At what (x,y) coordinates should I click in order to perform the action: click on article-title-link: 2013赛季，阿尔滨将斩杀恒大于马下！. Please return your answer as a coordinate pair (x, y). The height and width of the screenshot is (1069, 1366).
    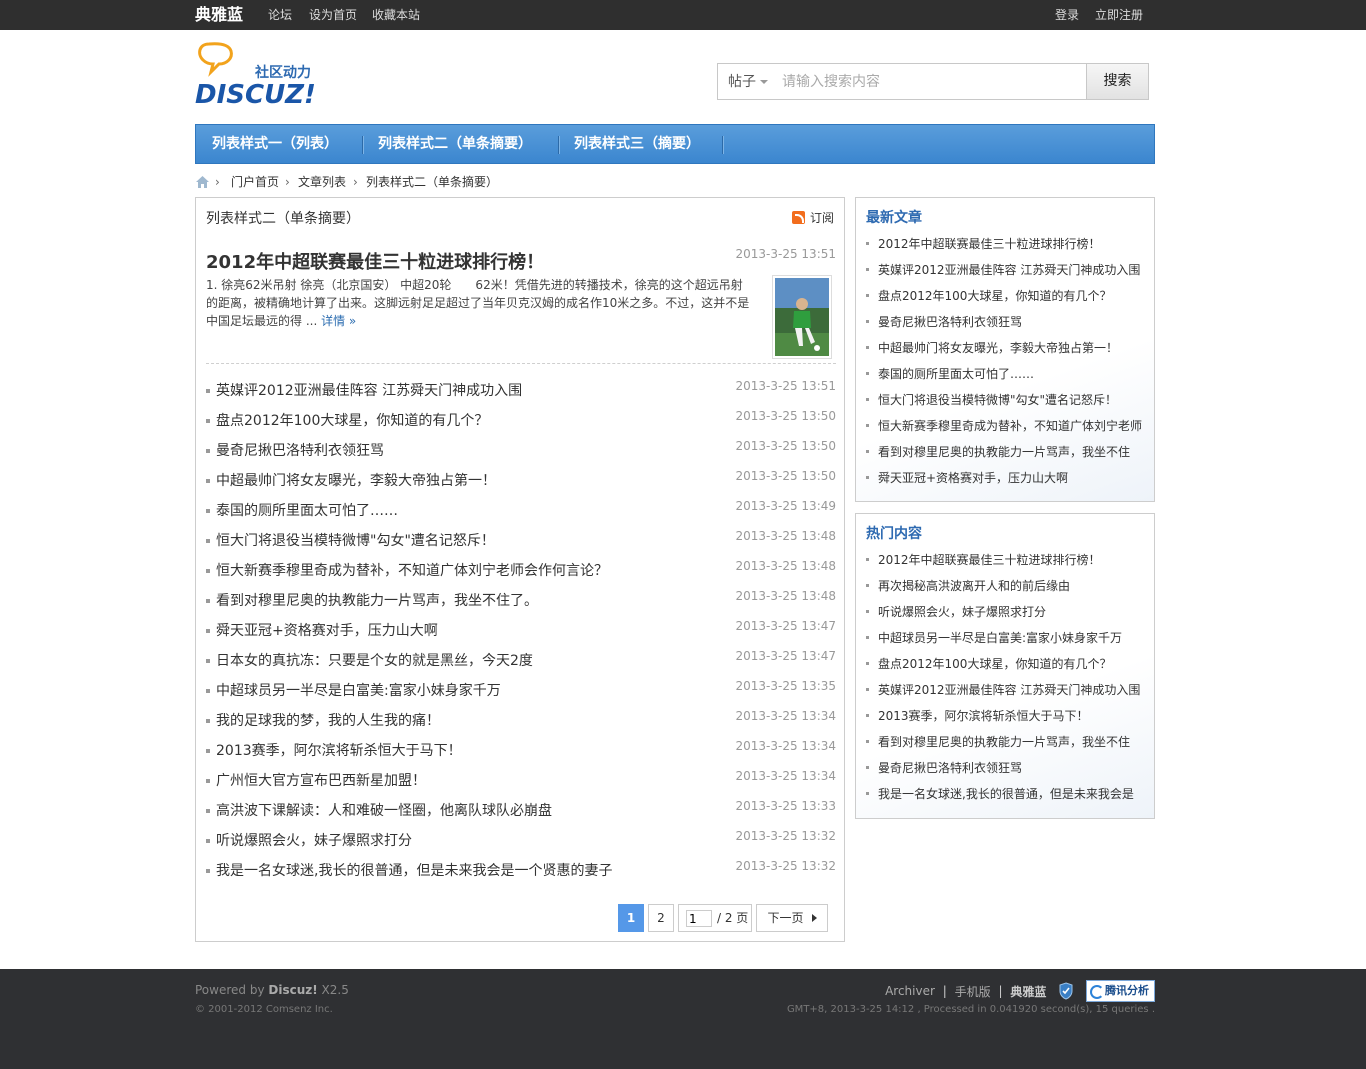
    Looking at the image, I should click on (339, 751).